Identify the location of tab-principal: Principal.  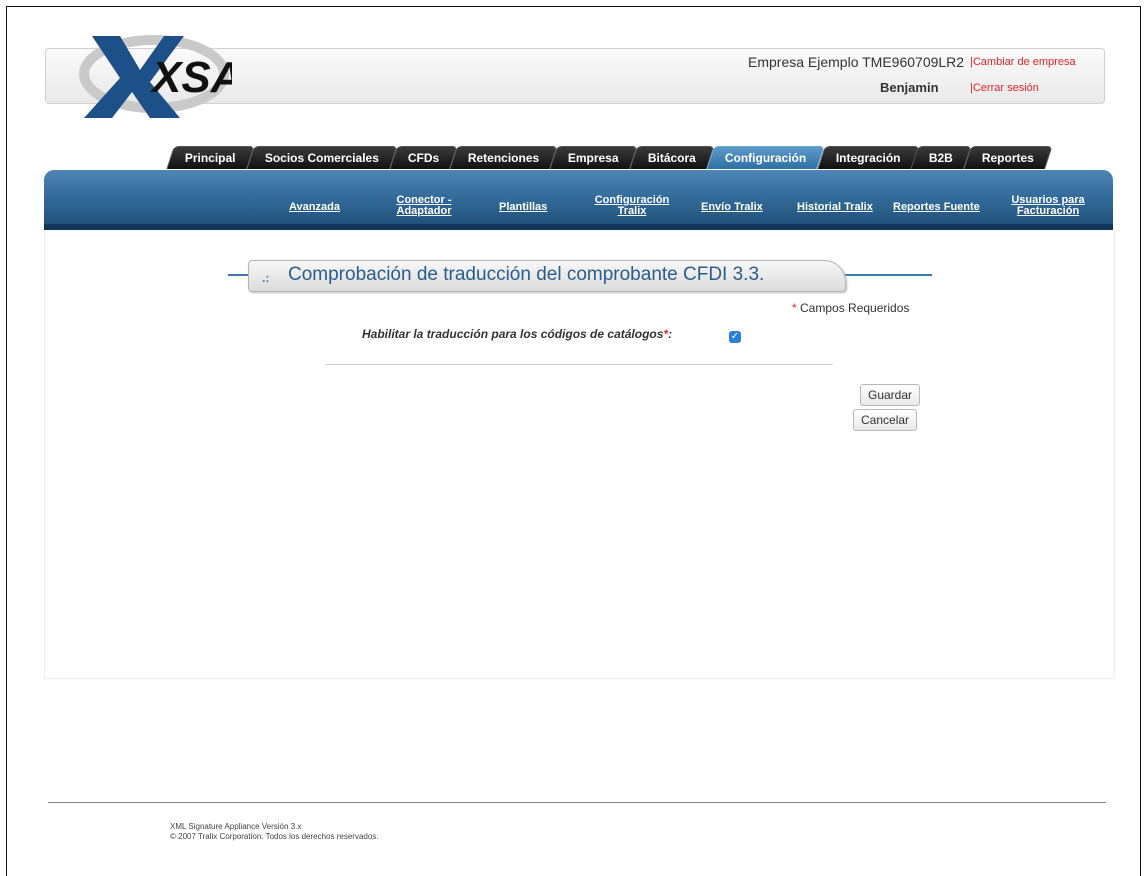
(210, 157).